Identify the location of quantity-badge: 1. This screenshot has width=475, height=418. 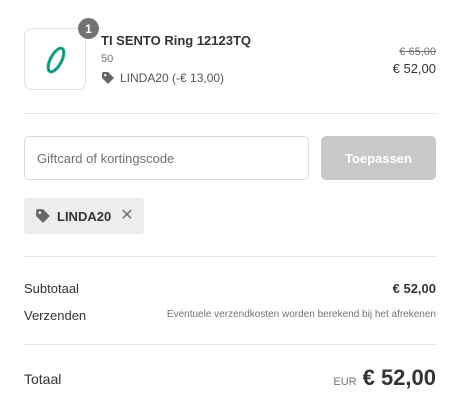
(88, 28).